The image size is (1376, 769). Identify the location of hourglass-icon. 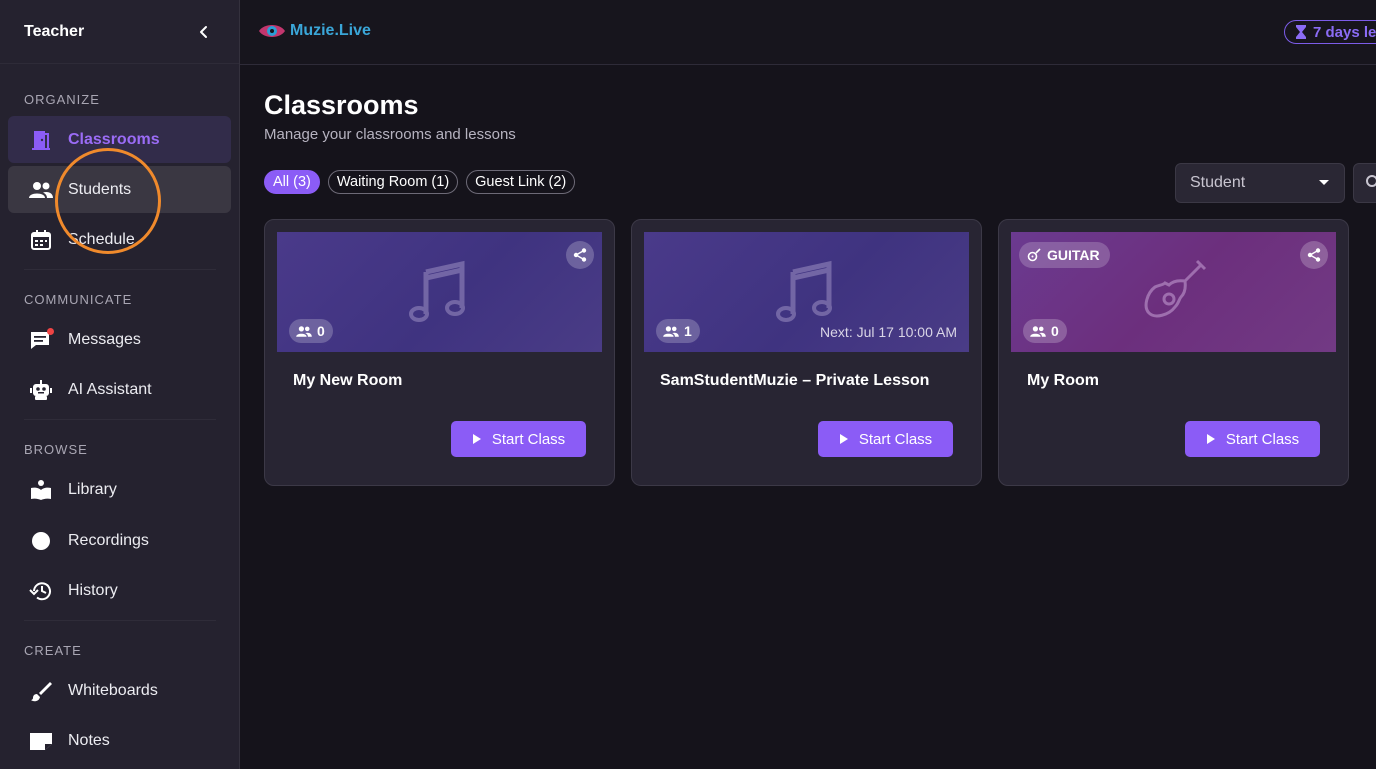
(1301, 32).